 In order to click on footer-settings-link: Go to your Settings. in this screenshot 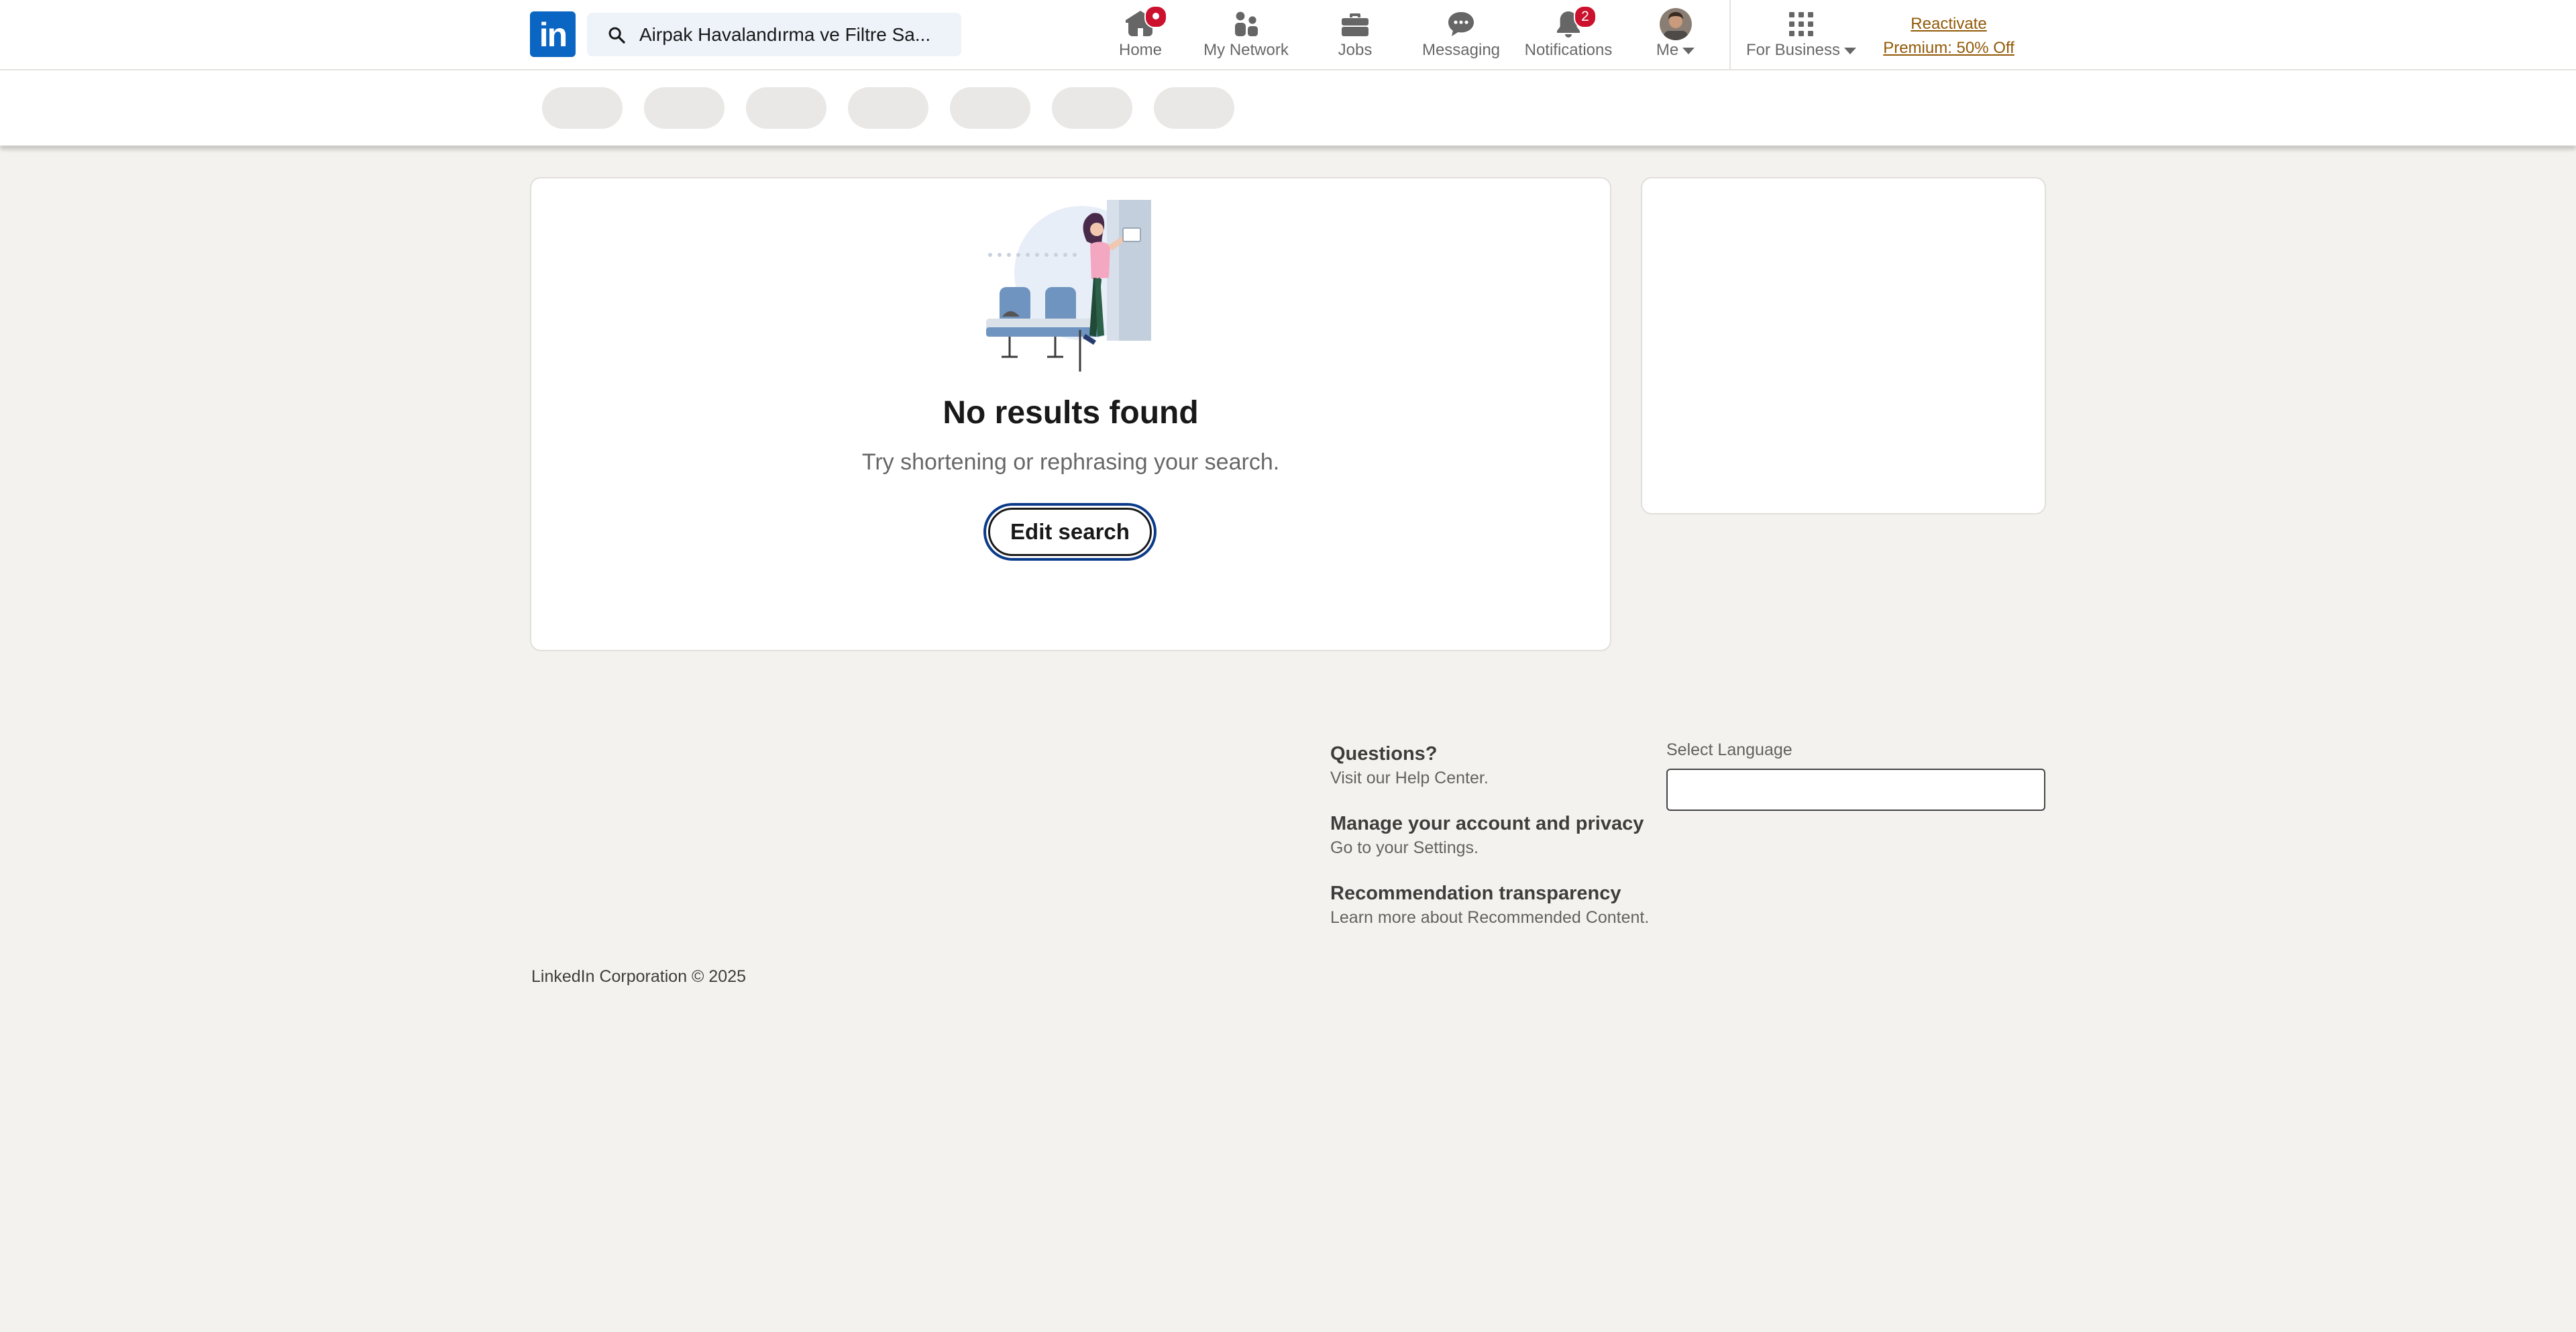, I will do `click(1404, 848)`.